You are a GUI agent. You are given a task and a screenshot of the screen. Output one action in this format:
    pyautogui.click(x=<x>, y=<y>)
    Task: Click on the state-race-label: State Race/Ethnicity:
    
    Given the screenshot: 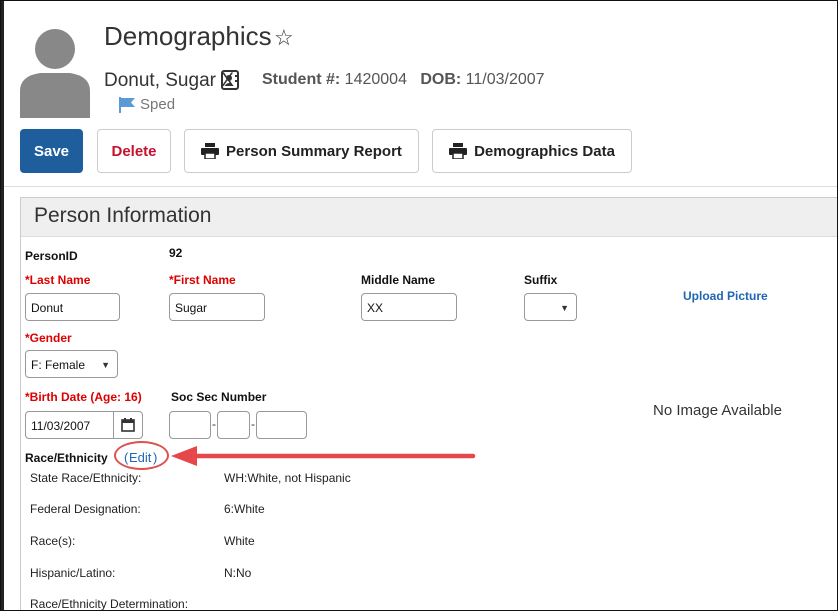 What is the action you would take?
    pyautogui.click(x=86, y=478)
    